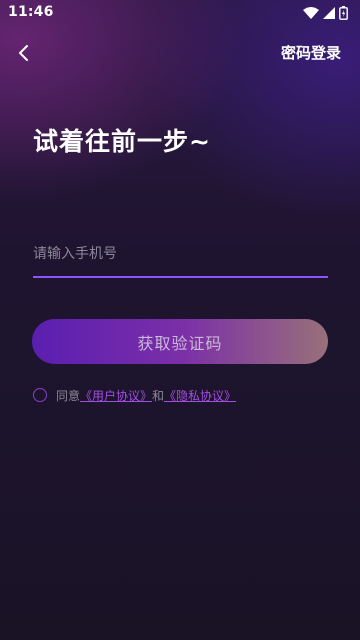 The height and width of the screenshot is (640, 360). I want to click on get-code-label: 获取验证码, so click(180, 343).